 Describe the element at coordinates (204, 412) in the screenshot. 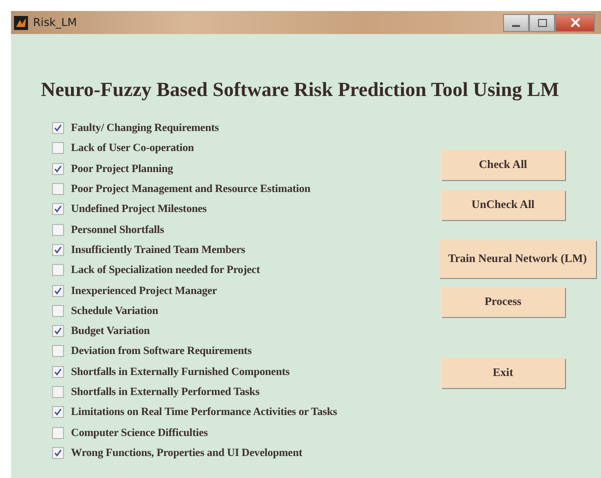

I see `checkbox-label: Limitations on Real Time Performance Activities or Tasks` at that location.